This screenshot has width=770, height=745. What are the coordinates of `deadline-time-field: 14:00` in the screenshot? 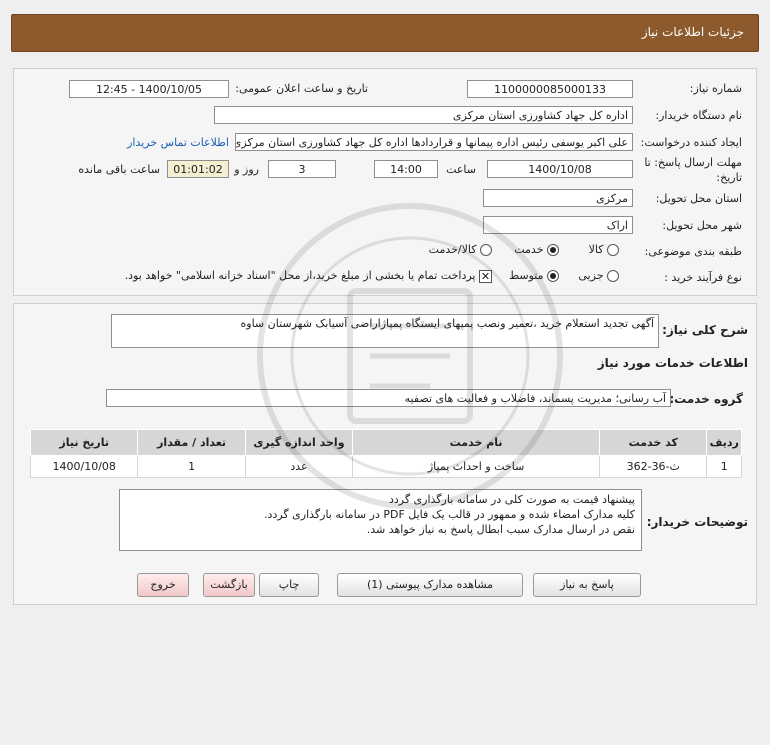 It's located at (406, 169).